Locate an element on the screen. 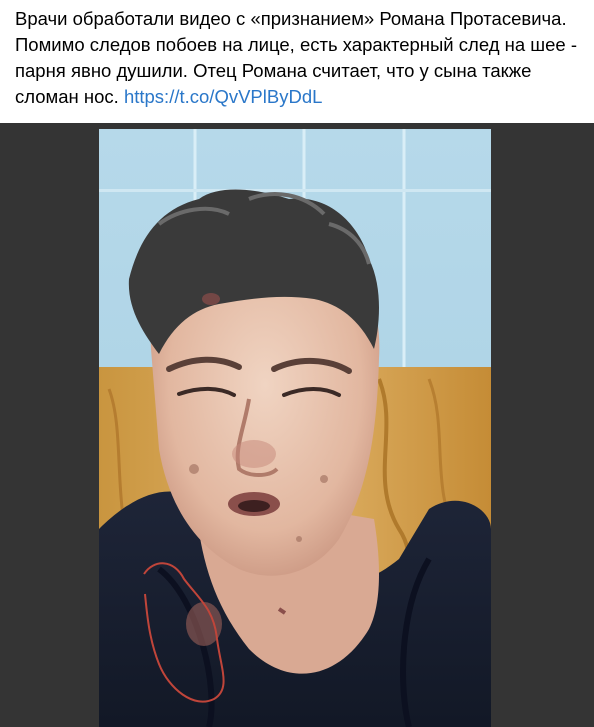 Image resolution: width=594 pixels, height=727 pixels. post-text-line-last: сломан нос. https://t.co/QvVPlByDdL is located at coordinates (301, 97).